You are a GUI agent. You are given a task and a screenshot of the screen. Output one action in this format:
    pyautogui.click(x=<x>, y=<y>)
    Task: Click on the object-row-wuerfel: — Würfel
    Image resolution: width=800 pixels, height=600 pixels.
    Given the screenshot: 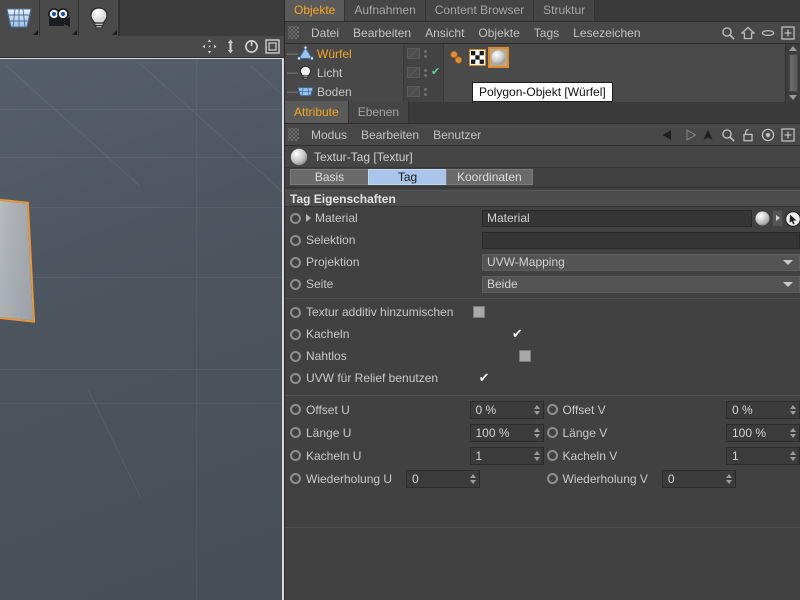 What is the action you would take?
    pyautogui.click(x=344, y=53)
    